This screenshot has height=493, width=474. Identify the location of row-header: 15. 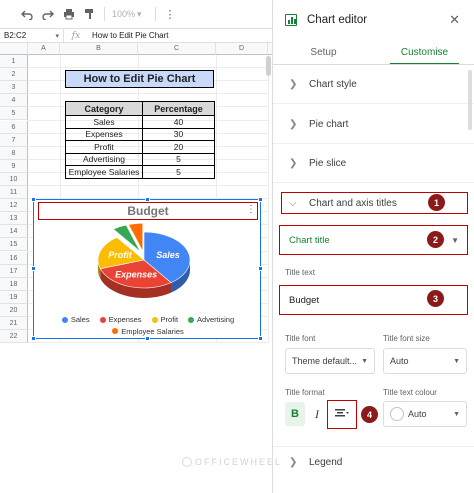
(14, 245).